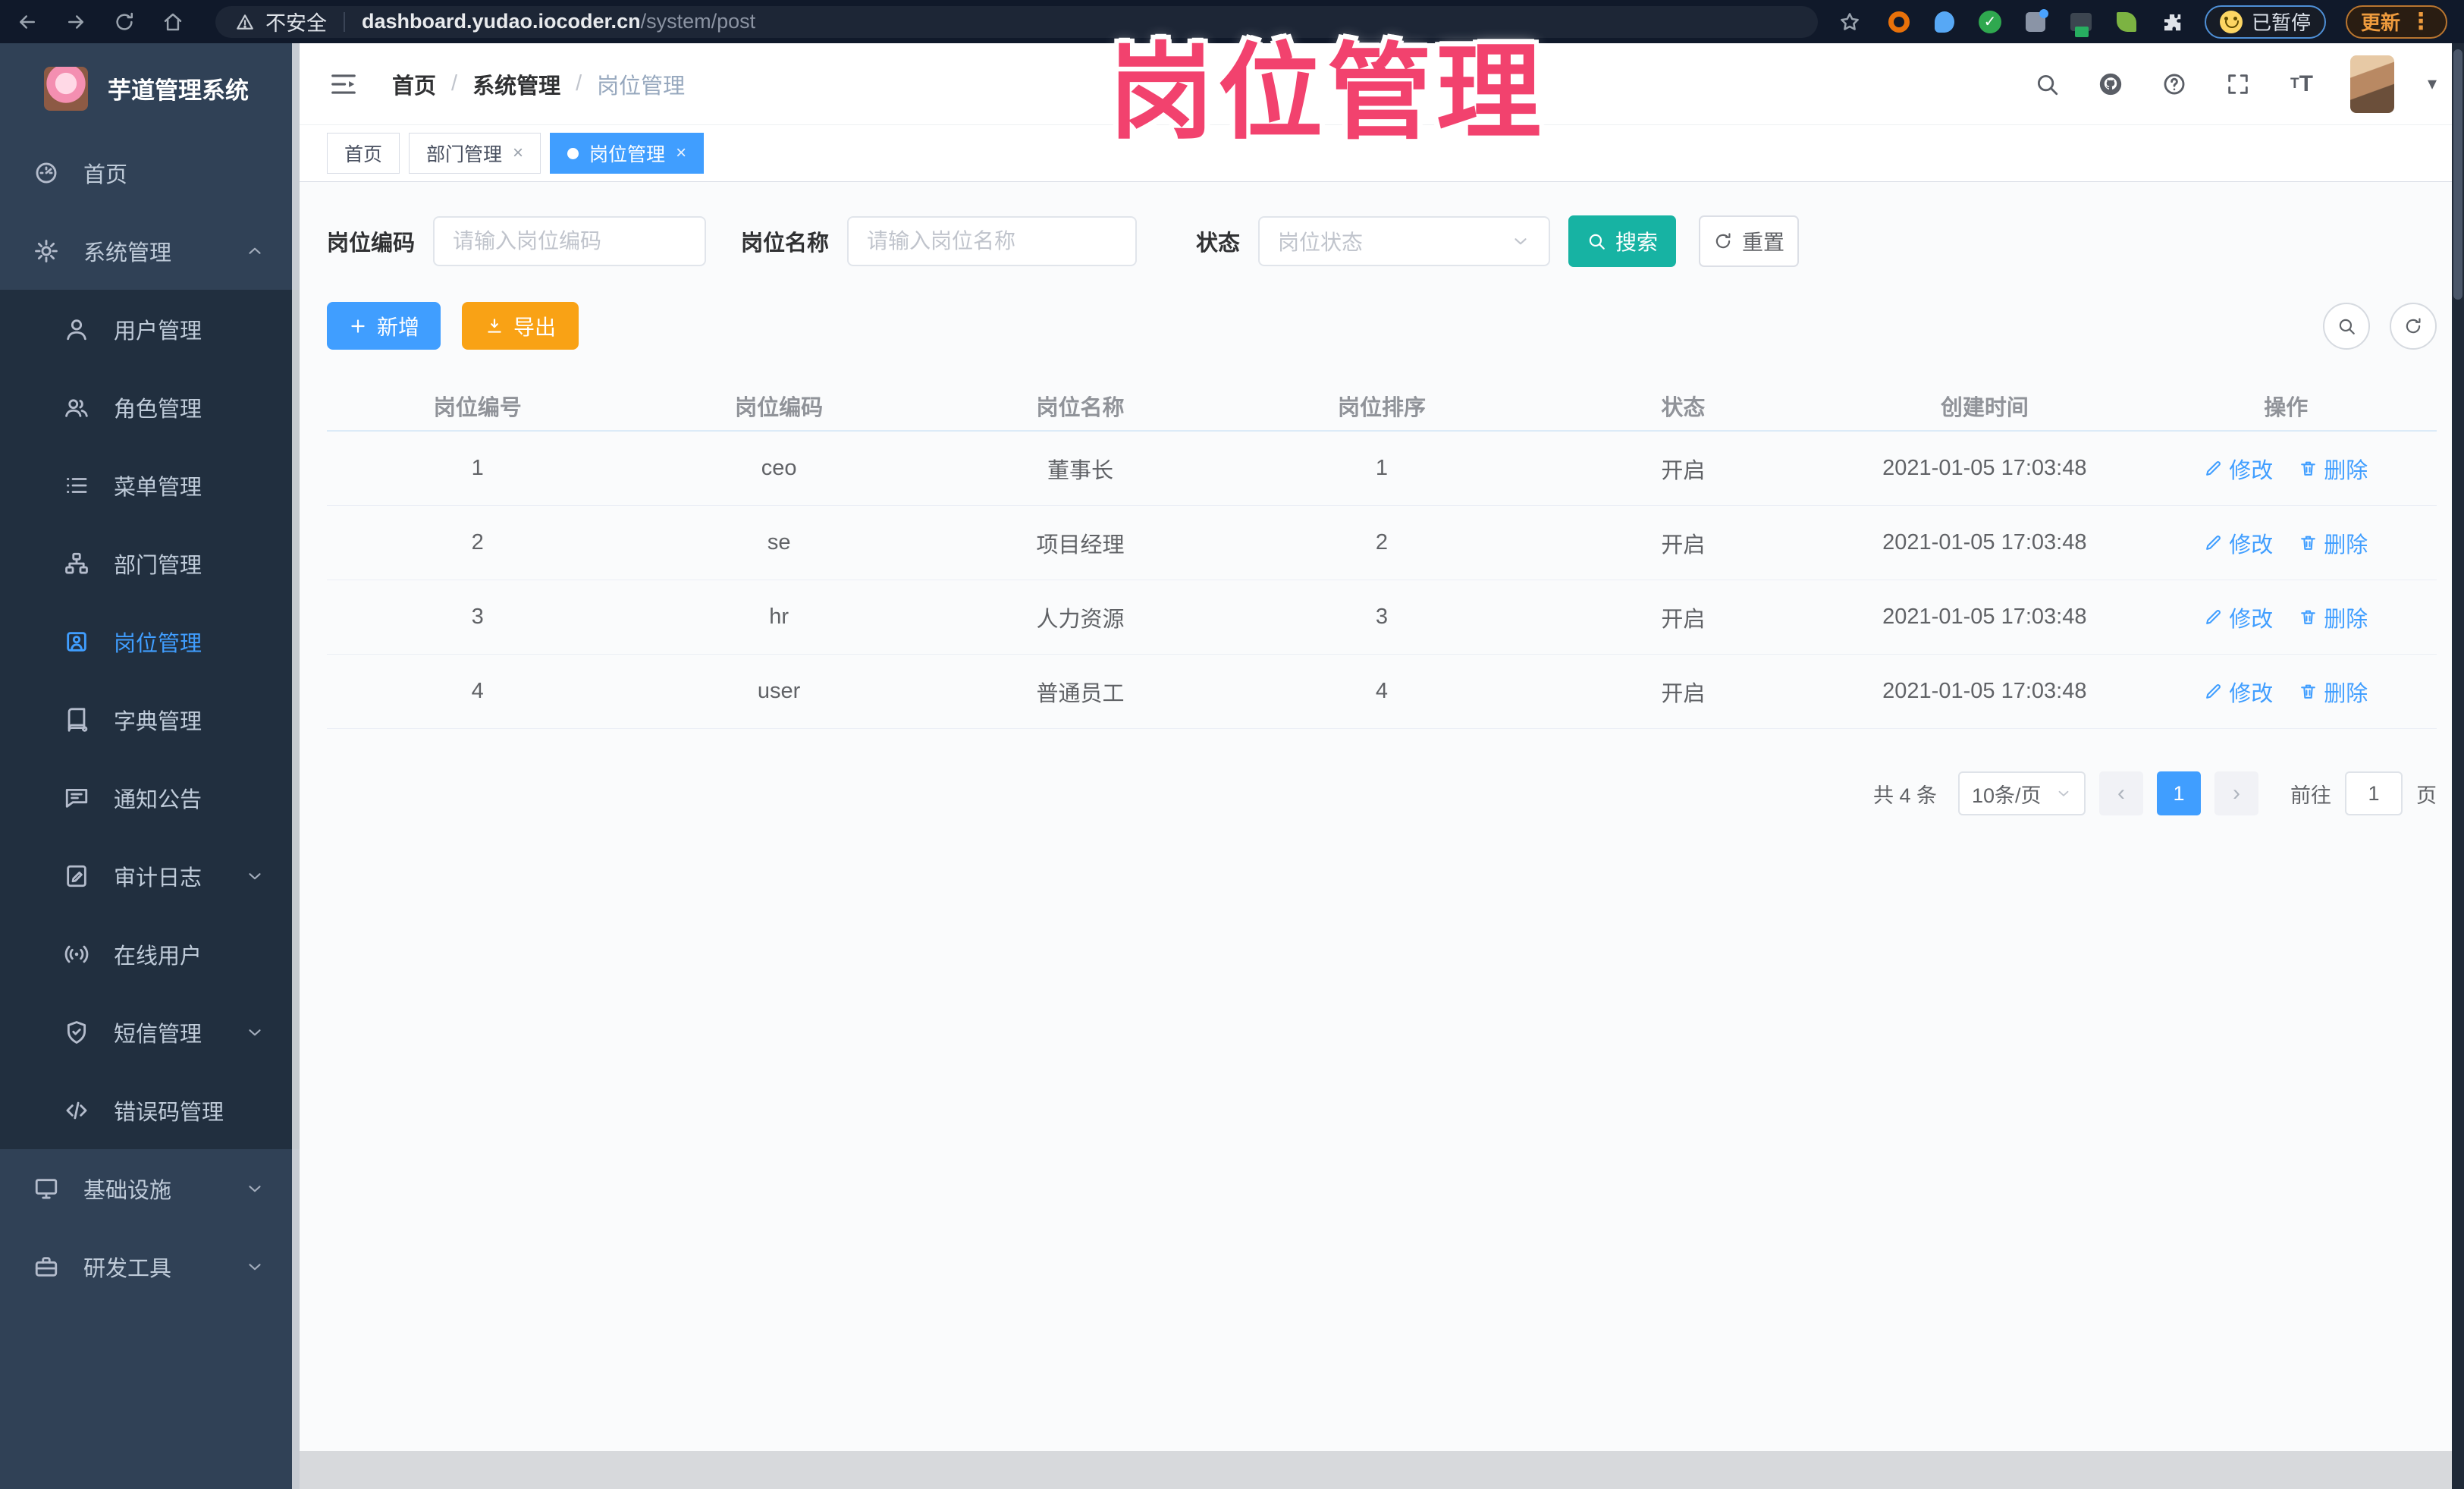 Image resolution: width=2464 pixels, height=1489 pixels. I want to click on chevron-down-icon, so click(255, 876).